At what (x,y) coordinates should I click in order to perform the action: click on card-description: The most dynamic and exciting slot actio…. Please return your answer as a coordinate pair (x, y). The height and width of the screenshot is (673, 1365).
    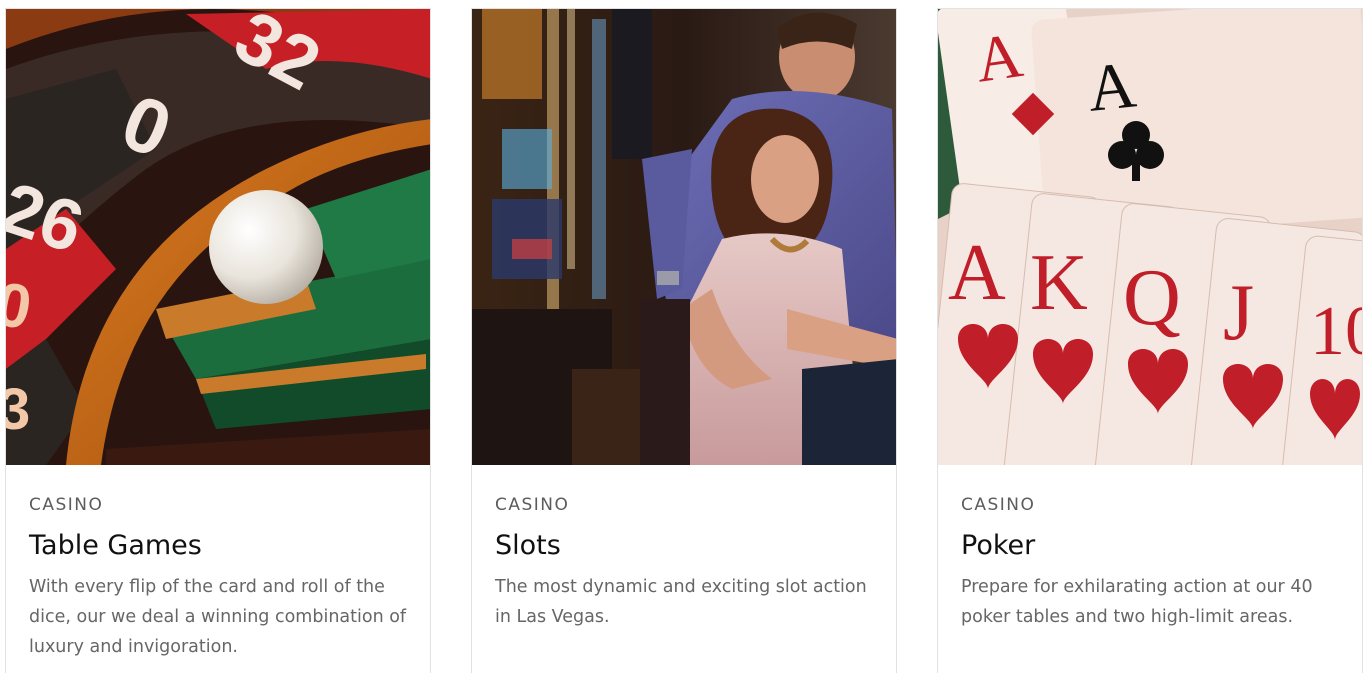
    Looking at the image, I should click on (681, 602).